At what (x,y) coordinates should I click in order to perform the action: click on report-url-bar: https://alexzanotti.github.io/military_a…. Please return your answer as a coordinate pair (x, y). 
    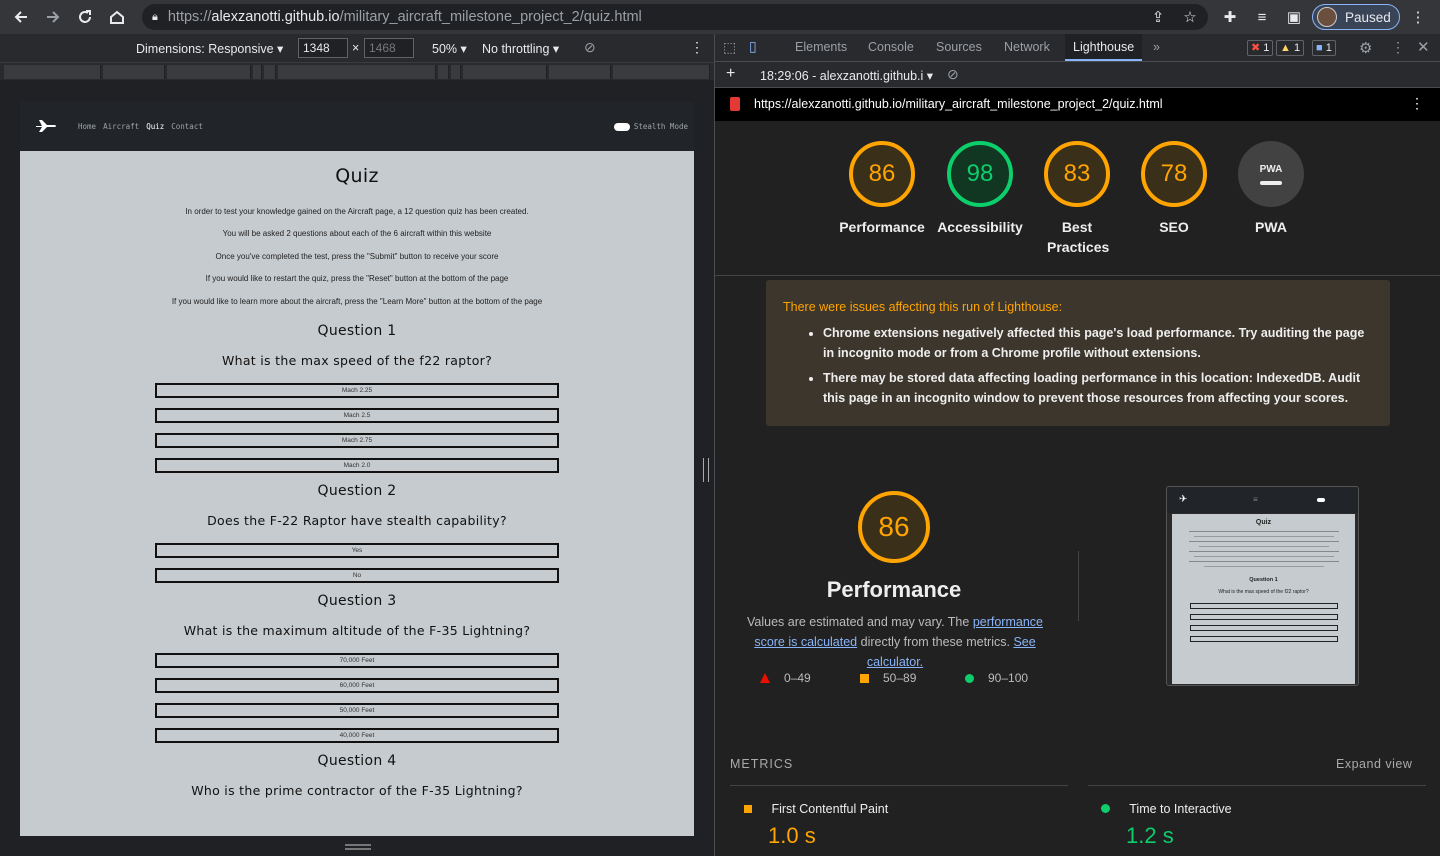
    Looking at the image, I should click on (1077, 104).